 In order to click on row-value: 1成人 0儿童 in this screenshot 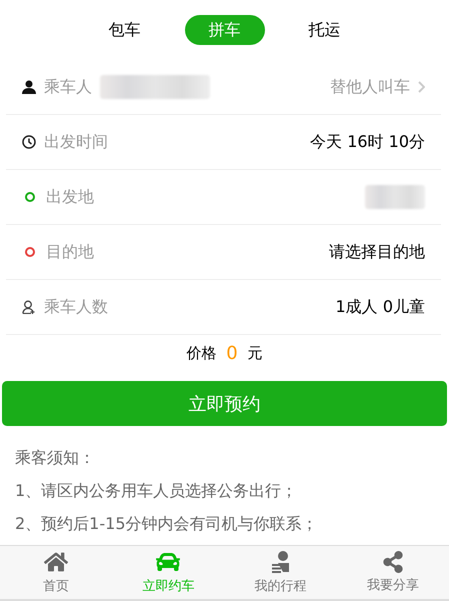, I will do `click(380, 307)`.